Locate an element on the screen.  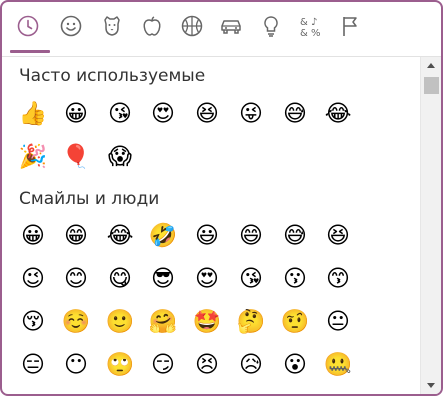
scroll-down-arrow is located at coordinates (431, 385).